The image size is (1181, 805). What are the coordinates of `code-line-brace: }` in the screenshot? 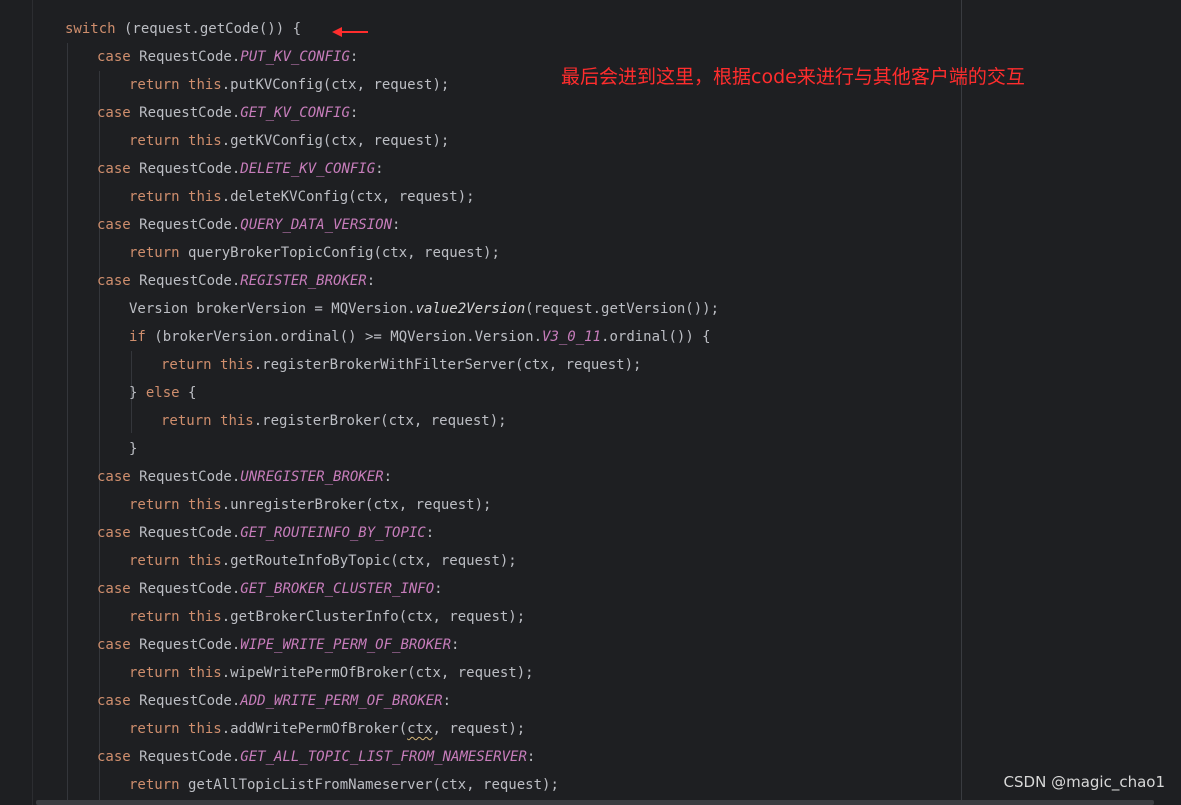 It's located at (133, 449).